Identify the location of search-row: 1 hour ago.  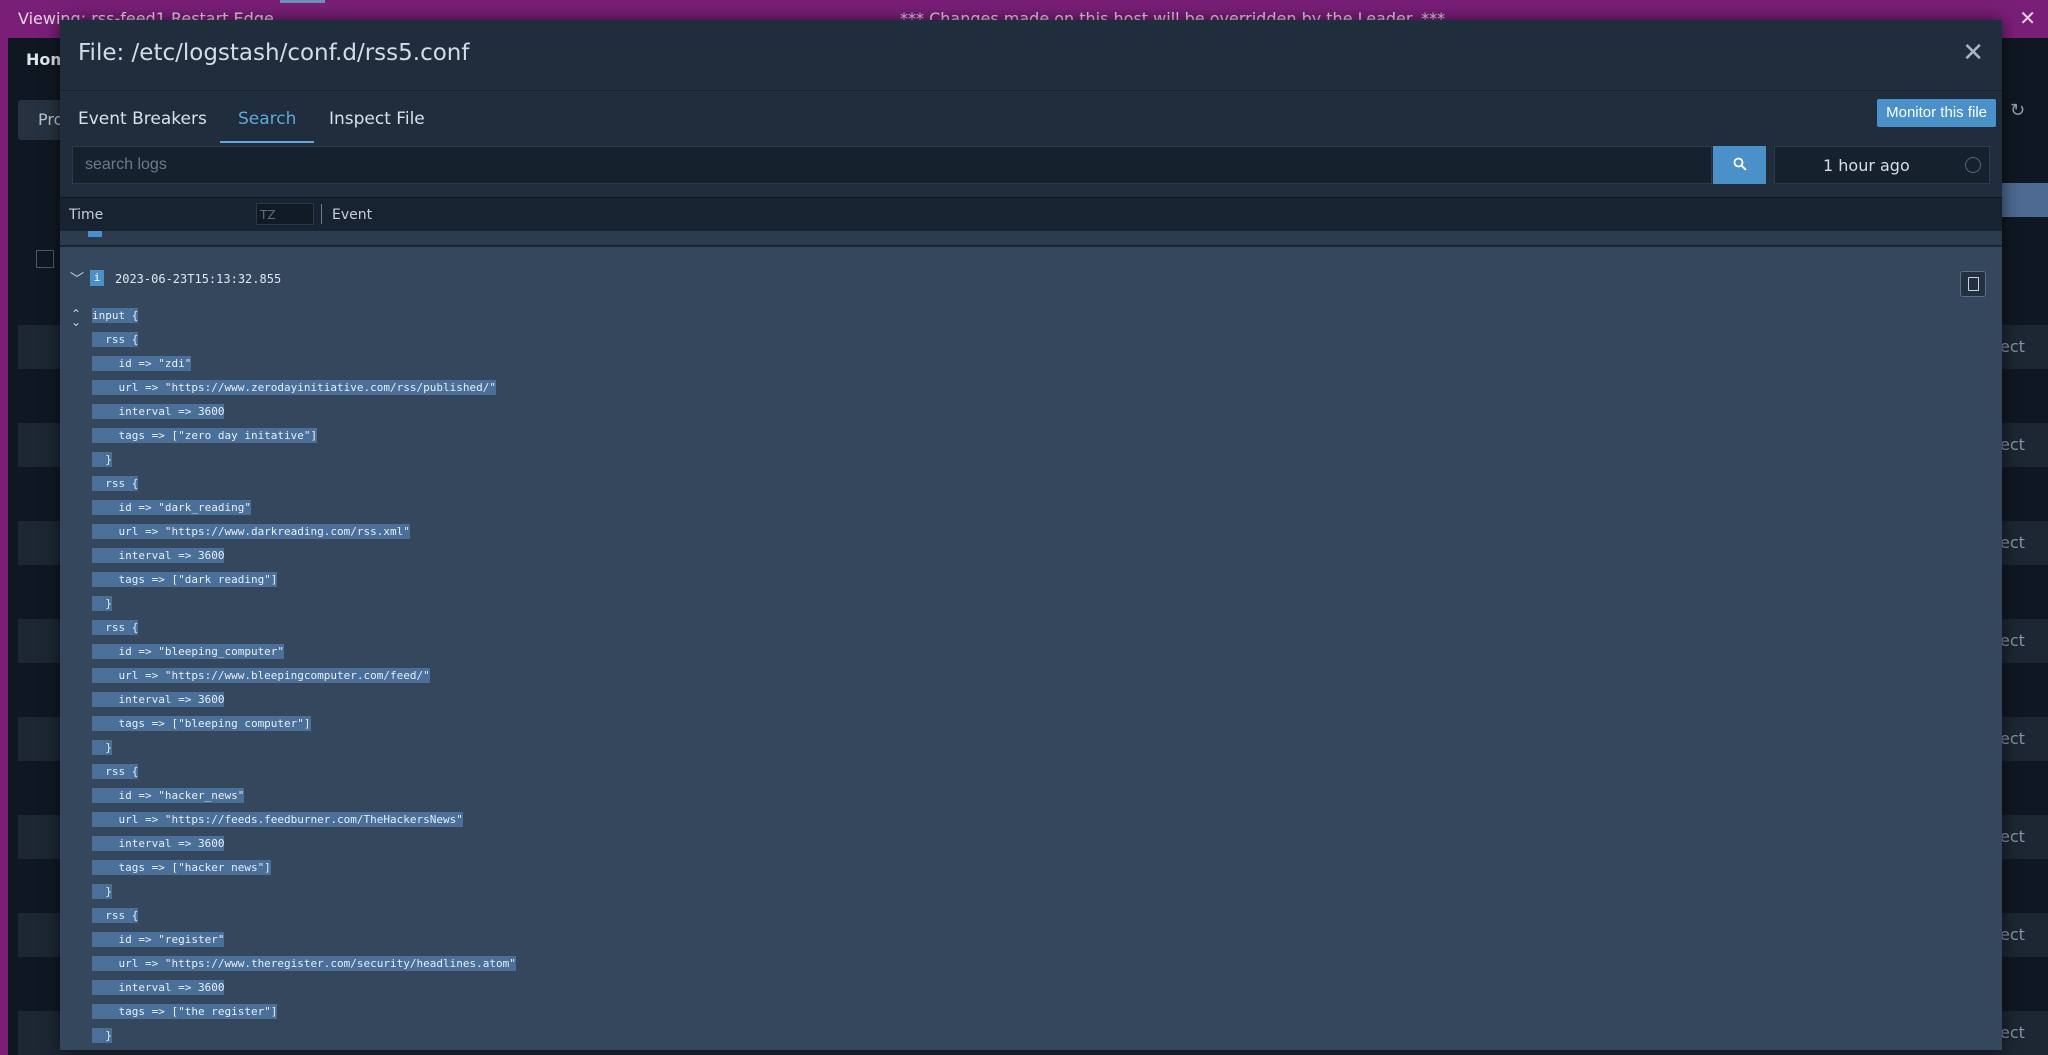
(1031, 165).